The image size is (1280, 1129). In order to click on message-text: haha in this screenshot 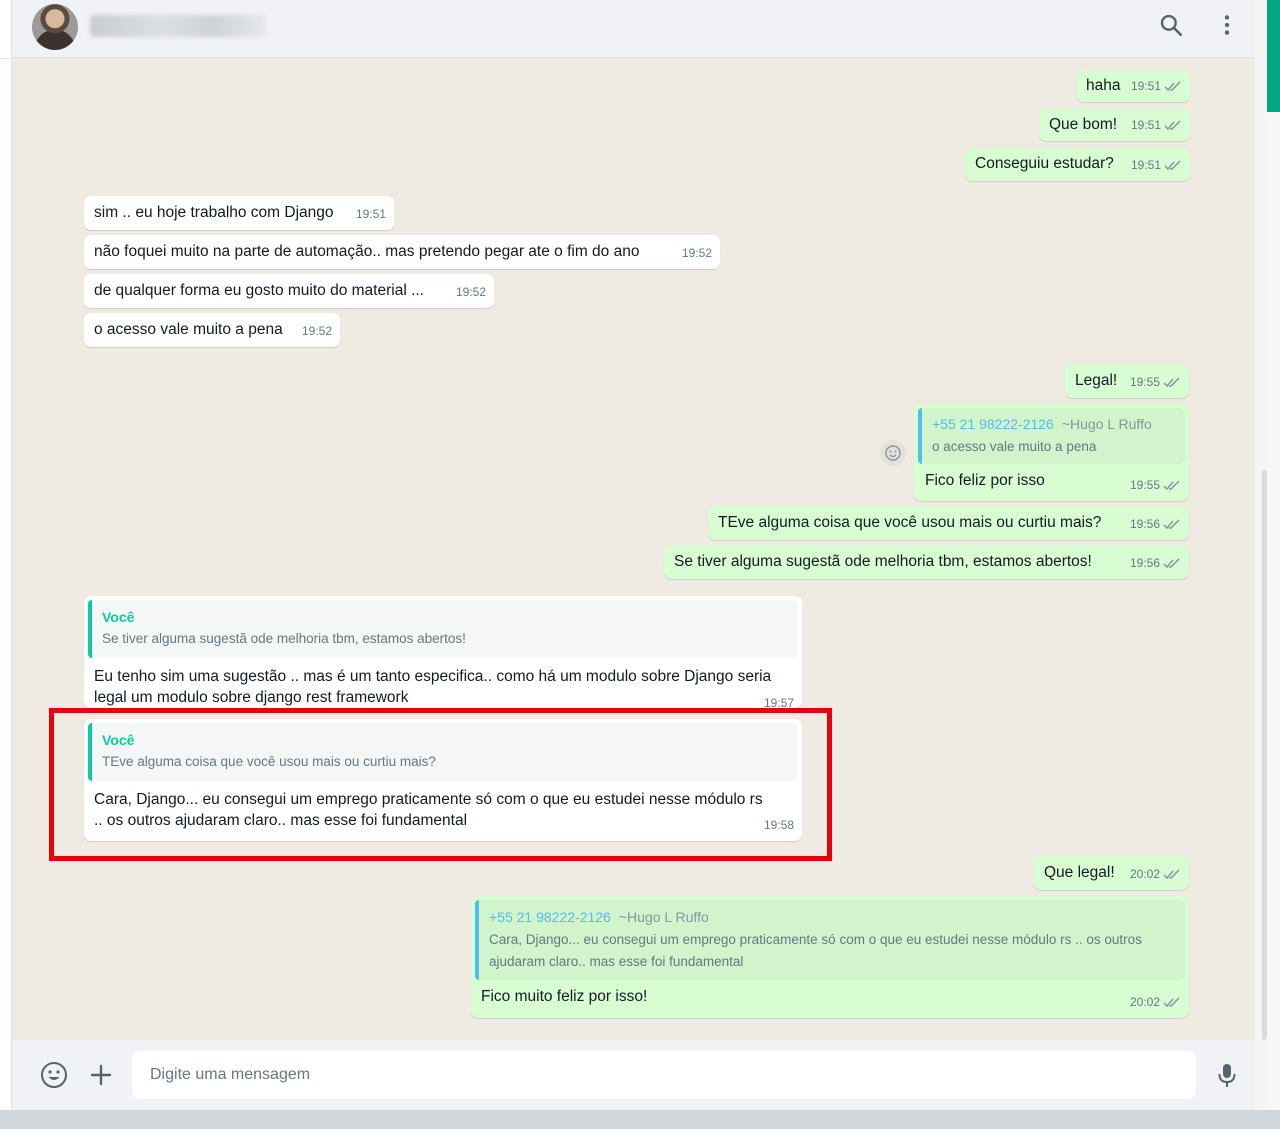, I will do `click(1103, 85)`.